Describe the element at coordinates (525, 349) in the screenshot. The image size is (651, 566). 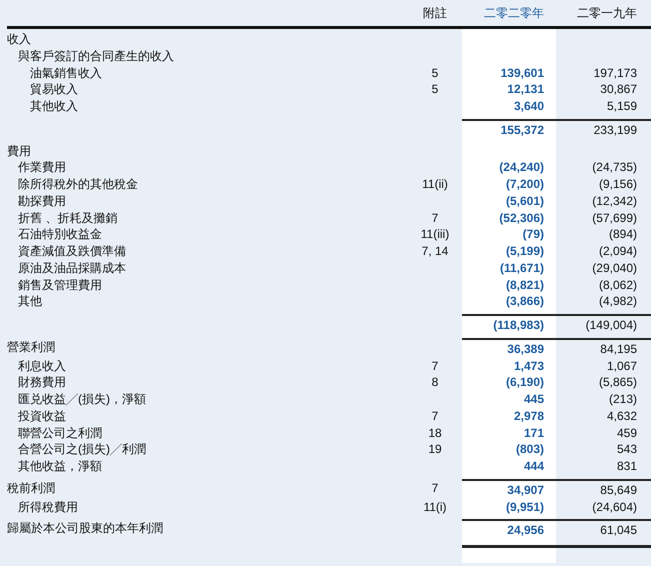
I see `amount-cell-text: 36,389` at that location.